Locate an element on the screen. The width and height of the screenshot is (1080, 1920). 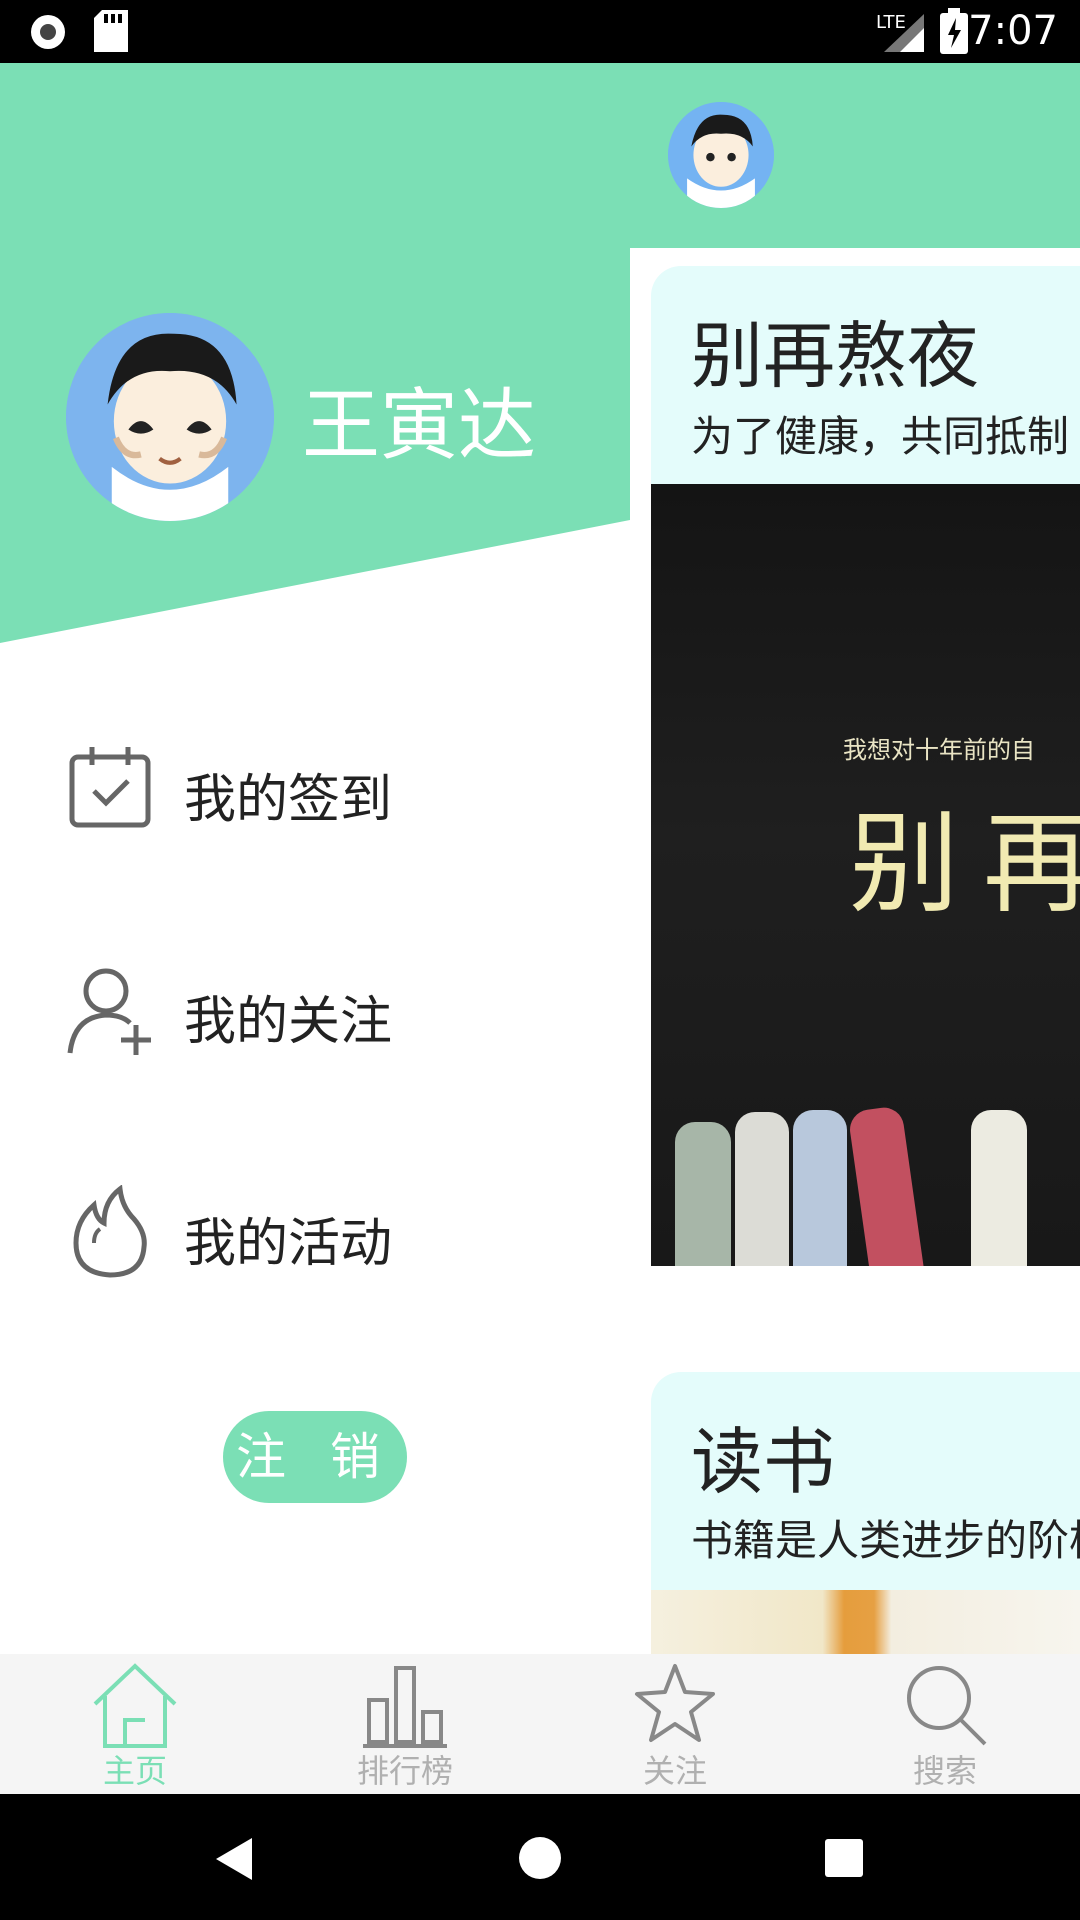
system-navigation-bar is located at coordinates (540, 1857).